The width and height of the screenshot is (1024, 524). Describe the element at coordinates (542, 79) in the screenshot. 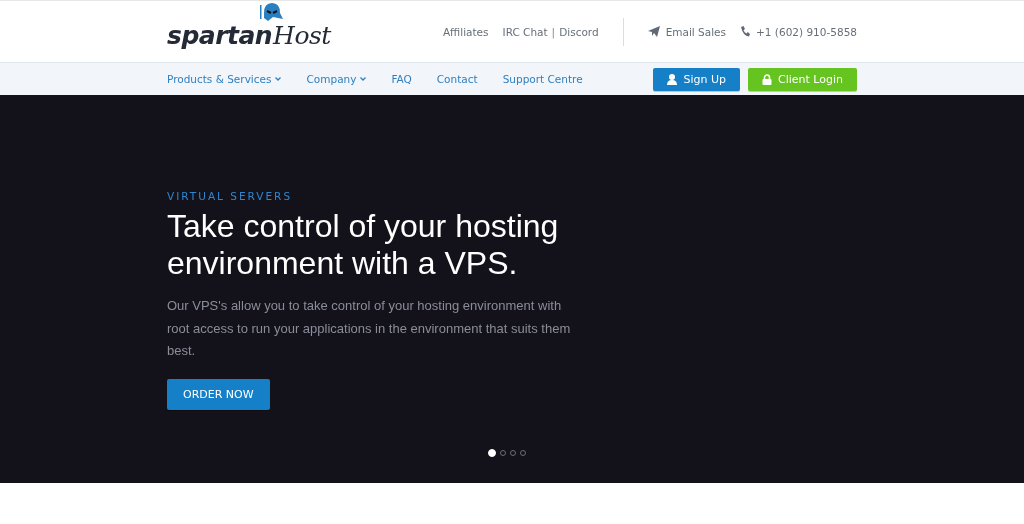

I see `nav-link: Support Centre` at that location.